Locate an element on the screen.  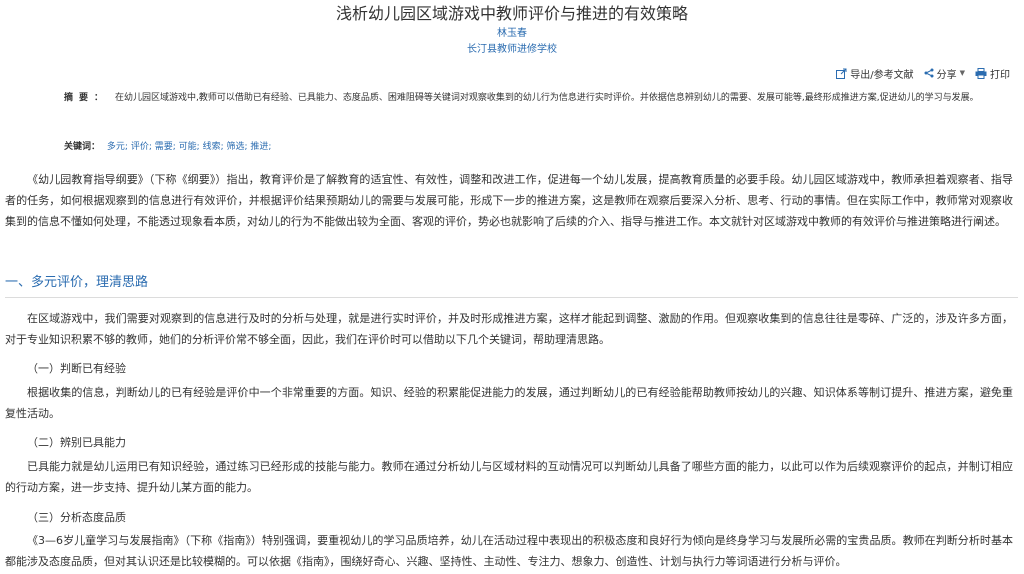
share-button: 分享 ▼ is located at coordinates (944, 73).